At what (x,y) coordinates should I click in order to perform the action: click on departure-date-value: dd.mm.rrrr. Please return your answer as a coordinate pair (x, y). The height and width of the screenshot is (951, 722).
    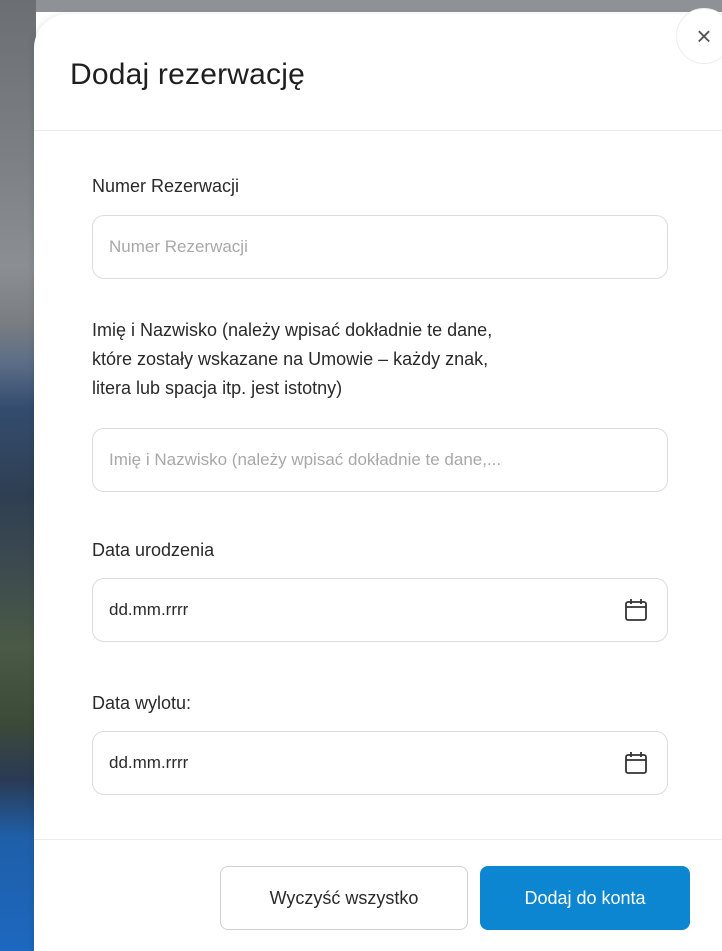
    Looking at the image, I should click on (149, 762).